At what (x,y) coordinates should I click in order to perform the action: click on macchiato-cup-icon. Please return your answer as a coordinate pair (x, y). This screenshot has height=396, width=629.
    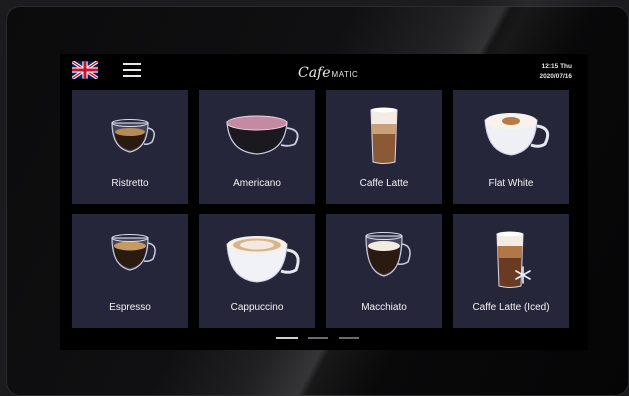
    Looking at the image, I should click on (388, 254).